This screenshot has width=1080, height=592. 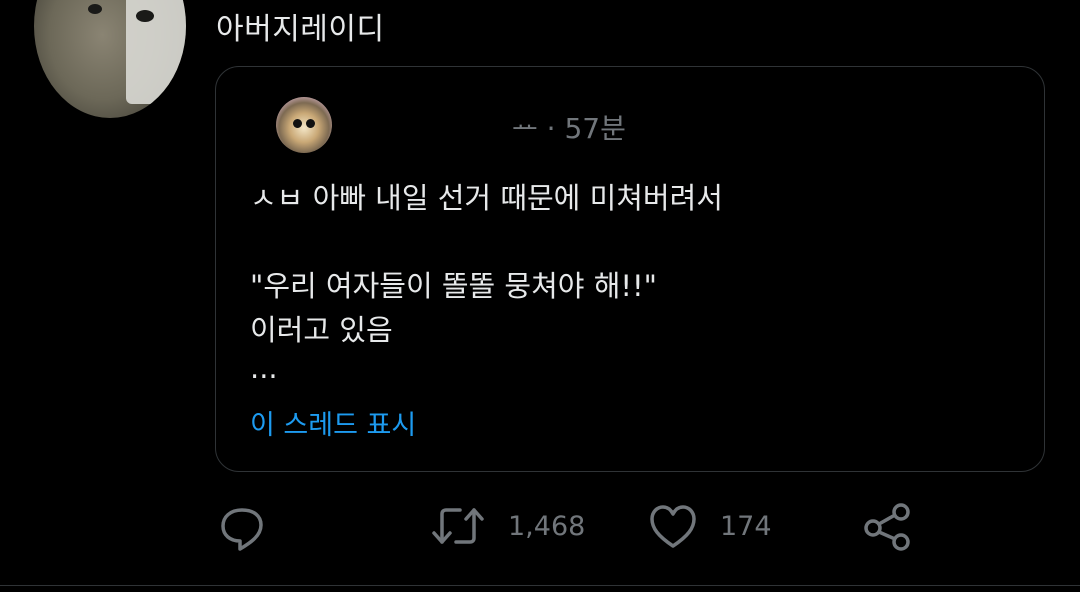 I want to click on quoted-tweet-meta: ᅭ · 57분, so click(x=569, y=127).